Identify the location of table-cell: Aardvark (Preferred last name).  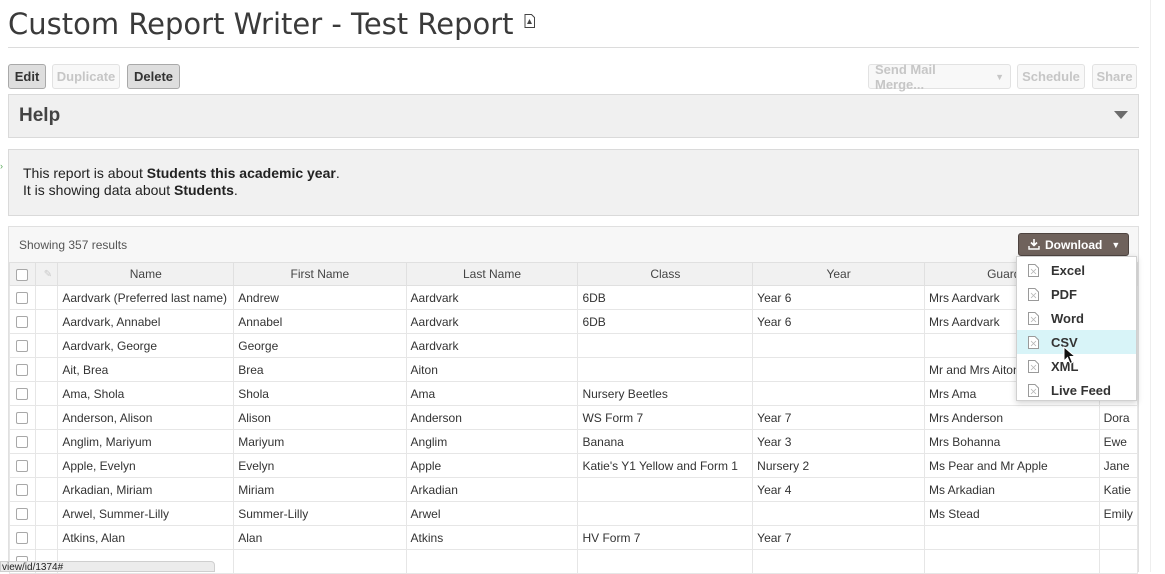
(146, 297).